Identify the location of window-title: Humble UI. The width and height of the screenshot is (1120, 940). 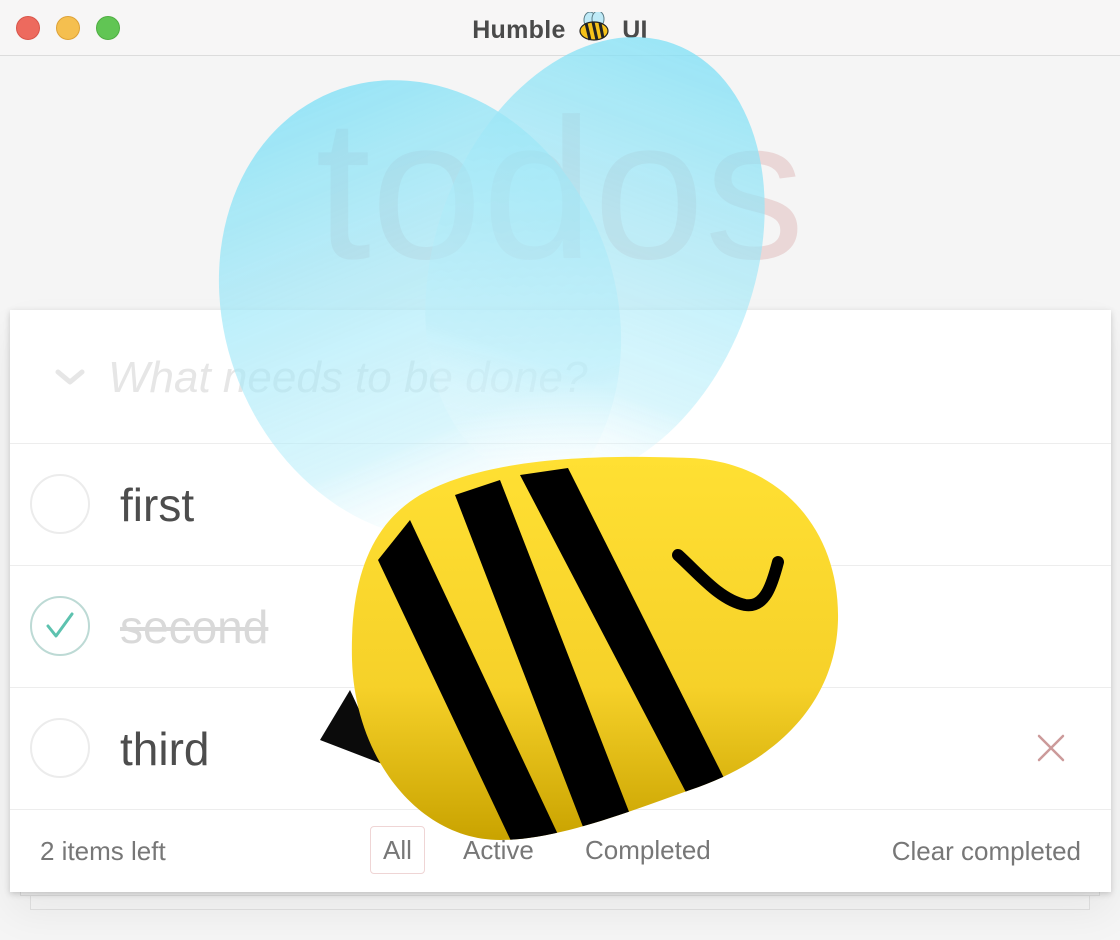
(560, 29).